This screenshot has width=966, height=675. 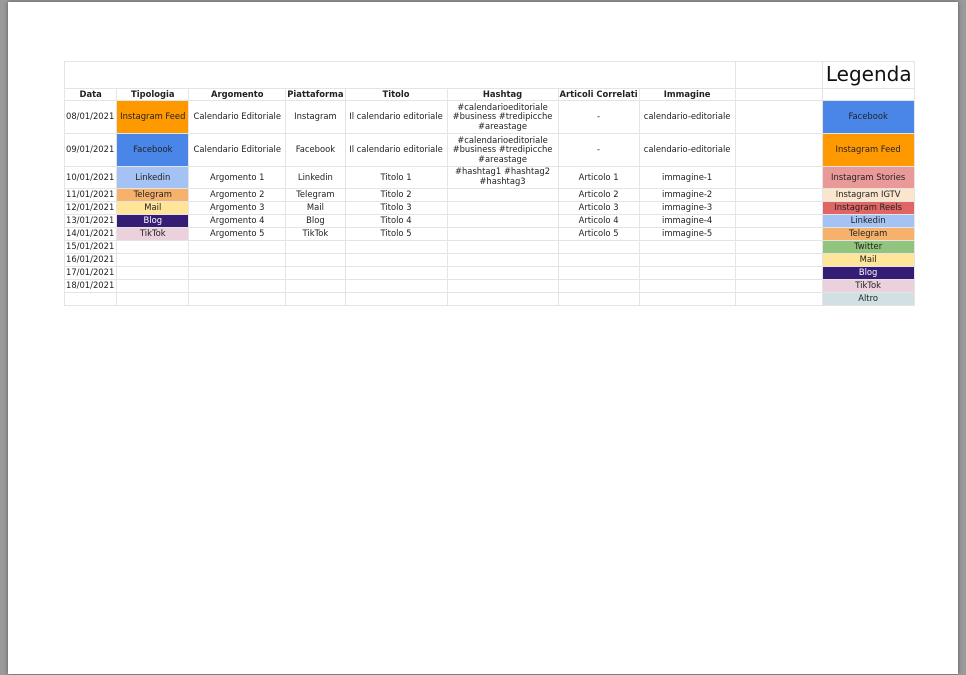 What do you see at coordinates (396, 221) in the screenshot?
I see `titolo-cell: Titolo 4` at bounding box center [396, 221].